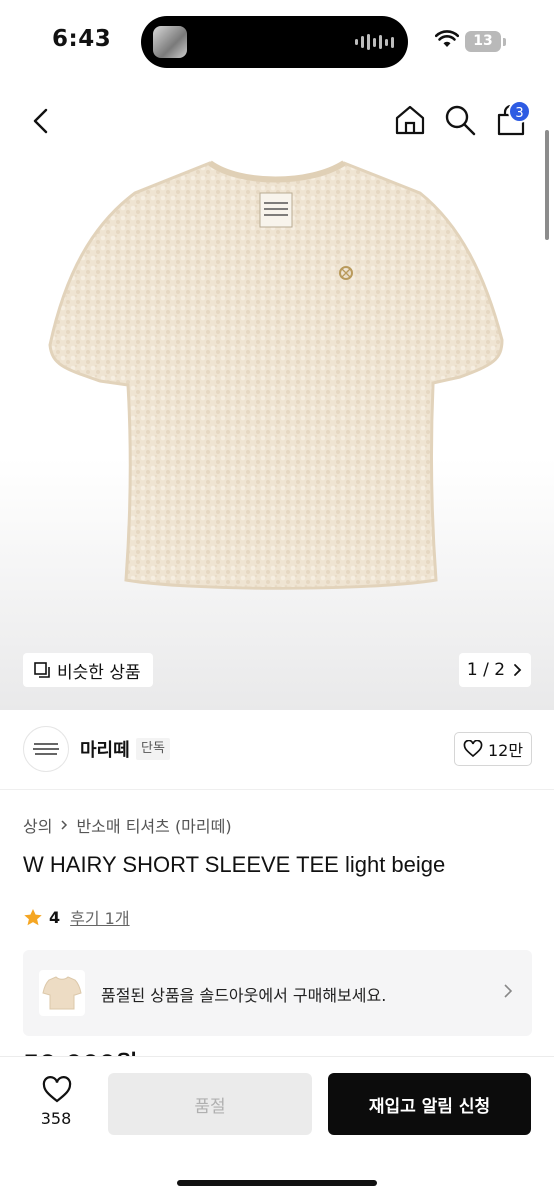 This screenshot has height=1200, width=554. Describe the element at coordinates (153, 825) in the screenshot. I see `breadcrumb-subcategory: 반소매 티셔츠 (마리떼)` at that location.